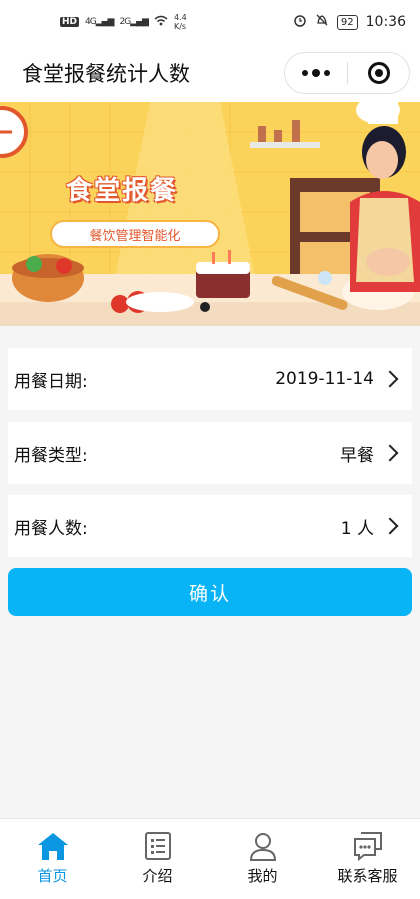  Describe the element at coordinates (157, 846) in the screenshot. I see `list-doc-icon` at that location.